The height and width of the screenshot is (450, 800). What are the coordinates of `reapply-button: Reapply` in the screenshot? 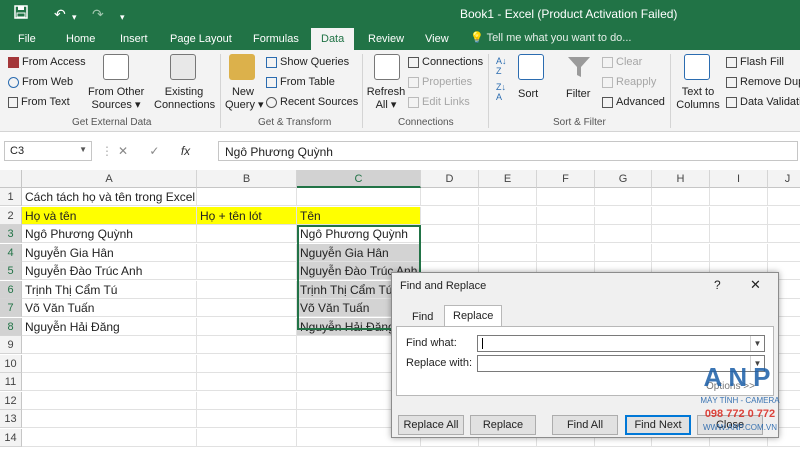 It's located at (629, 82).